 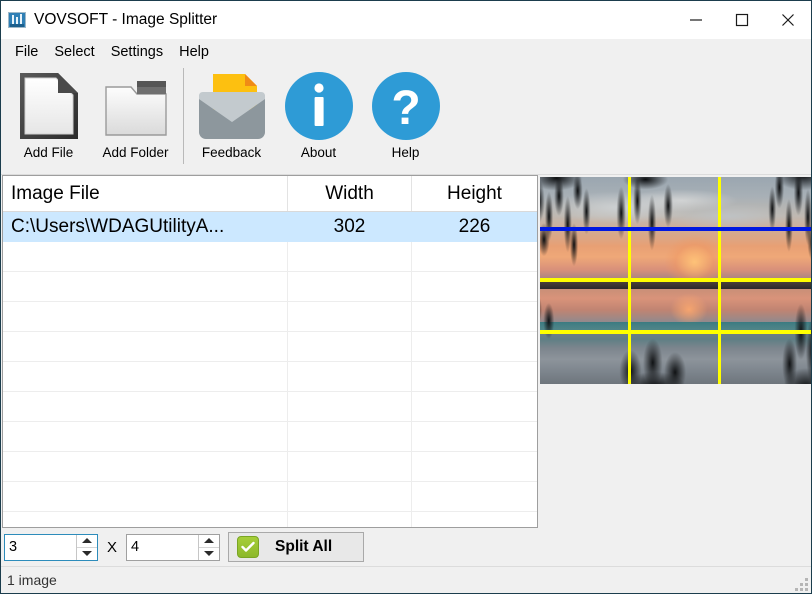 I want to click on rows-stepper-buttons, so click(x=209, y=547).